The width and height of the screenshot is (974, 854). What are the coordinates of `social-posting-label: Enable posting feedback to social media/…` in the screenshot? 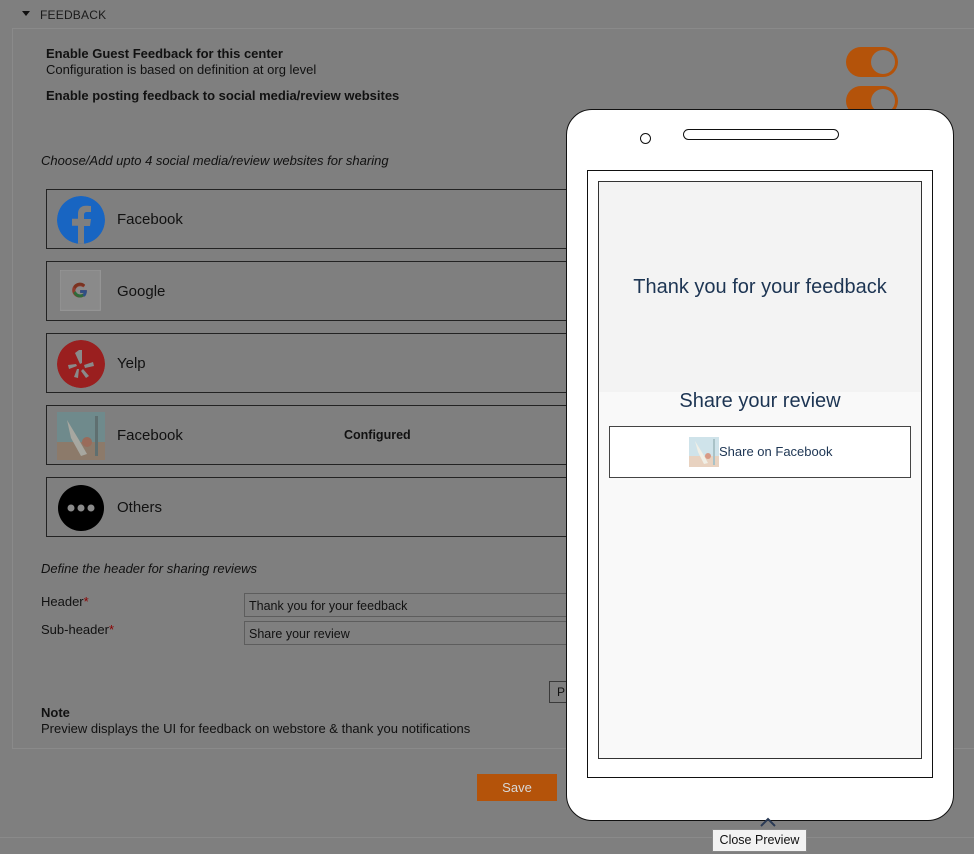 It's located at (223, 95).